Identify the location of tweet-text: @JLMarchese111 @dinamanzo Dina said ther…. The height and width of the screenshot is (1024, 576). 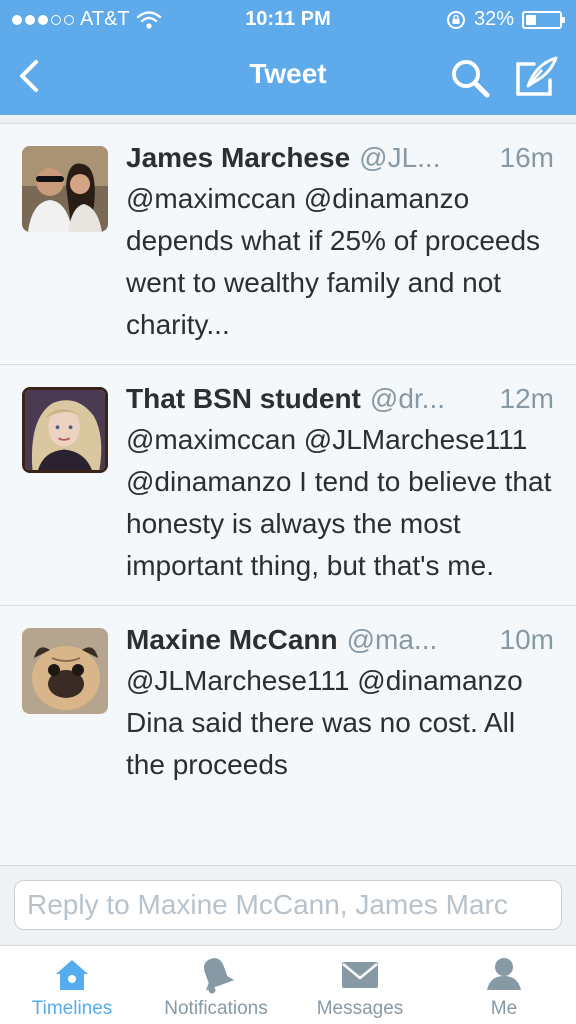
(324, 722).